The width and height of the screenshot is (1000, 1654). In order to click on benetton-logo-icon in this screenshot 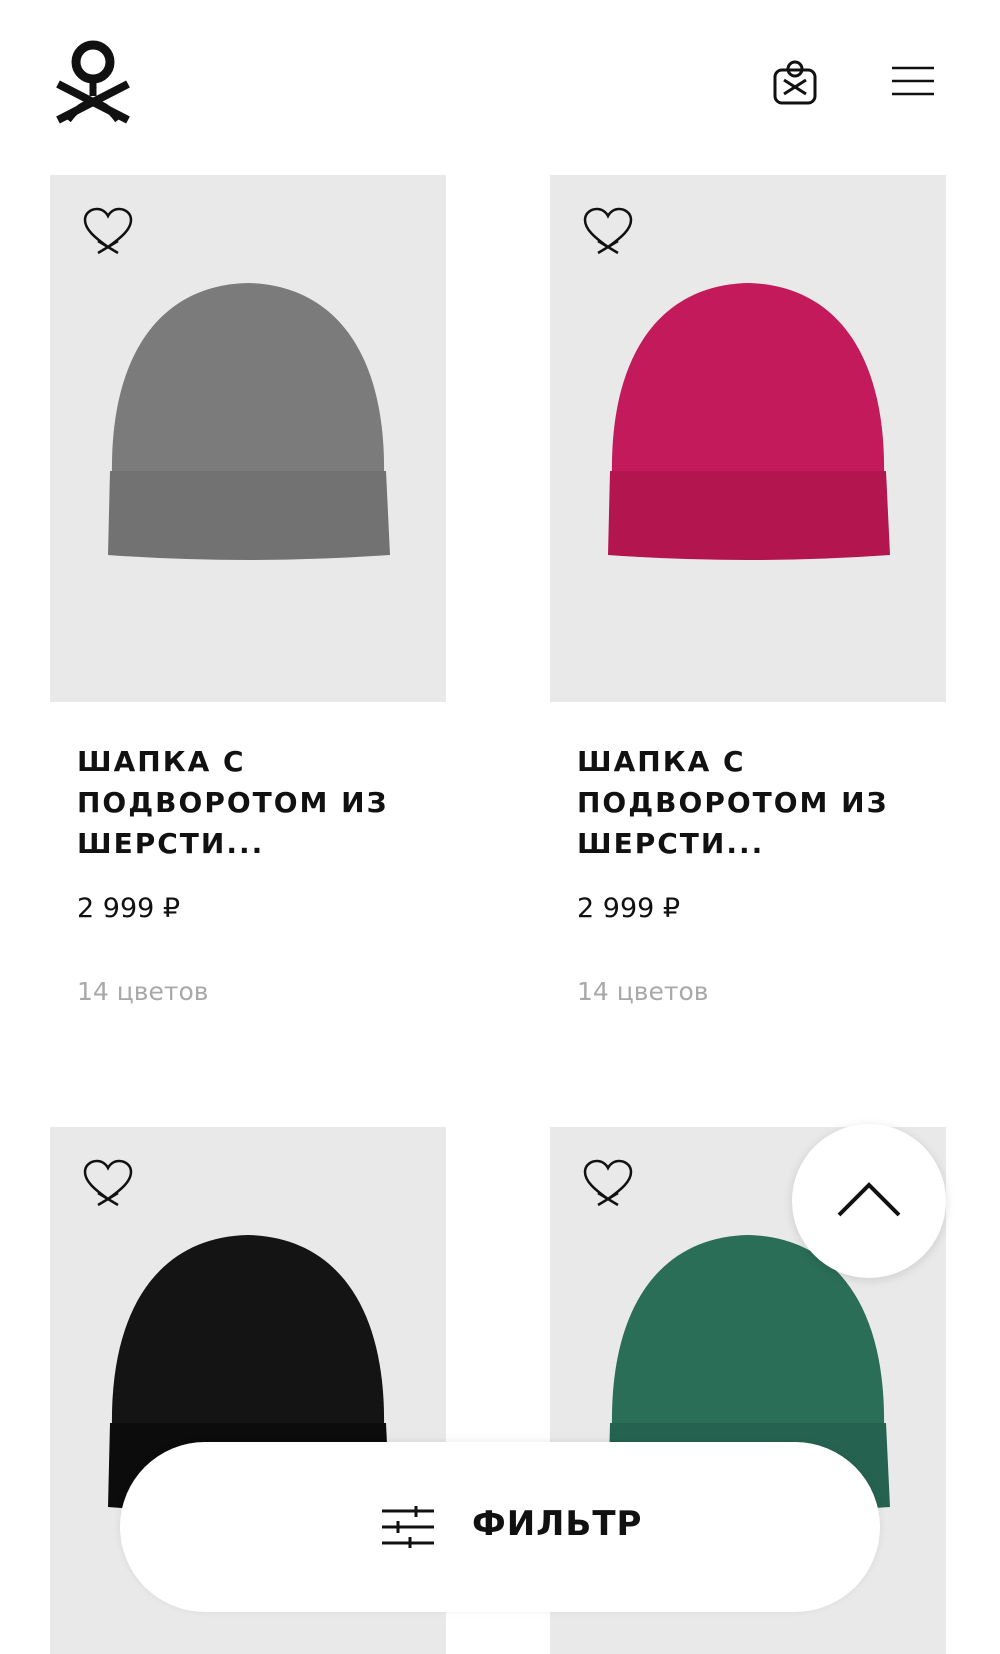, I will do `click(93, 81)`.